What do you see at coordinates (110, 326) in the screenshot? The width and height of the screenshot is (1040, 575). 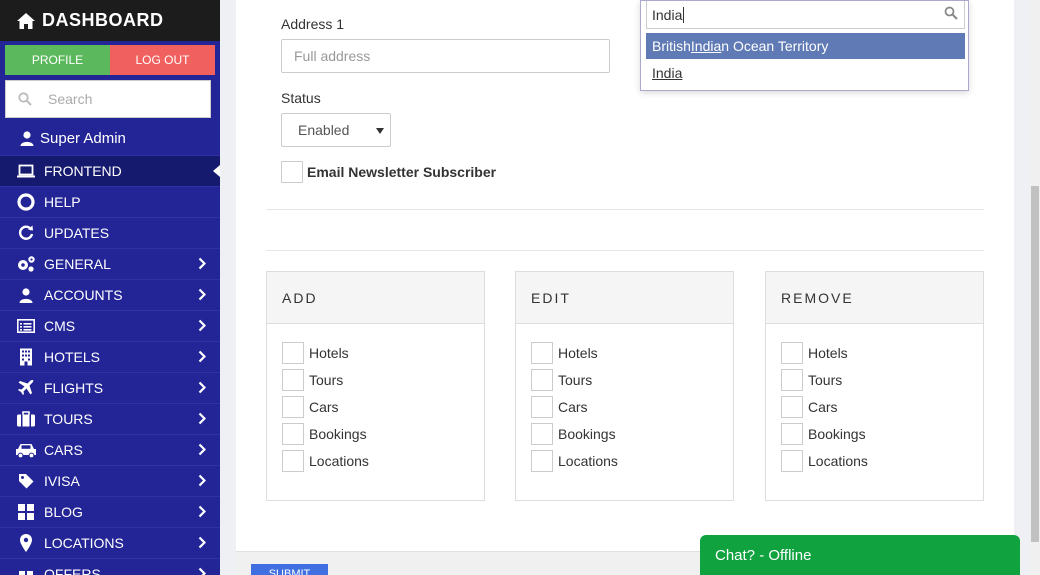 I see `sidebar-item-cms: CMS` at bounding box center [110, 326].